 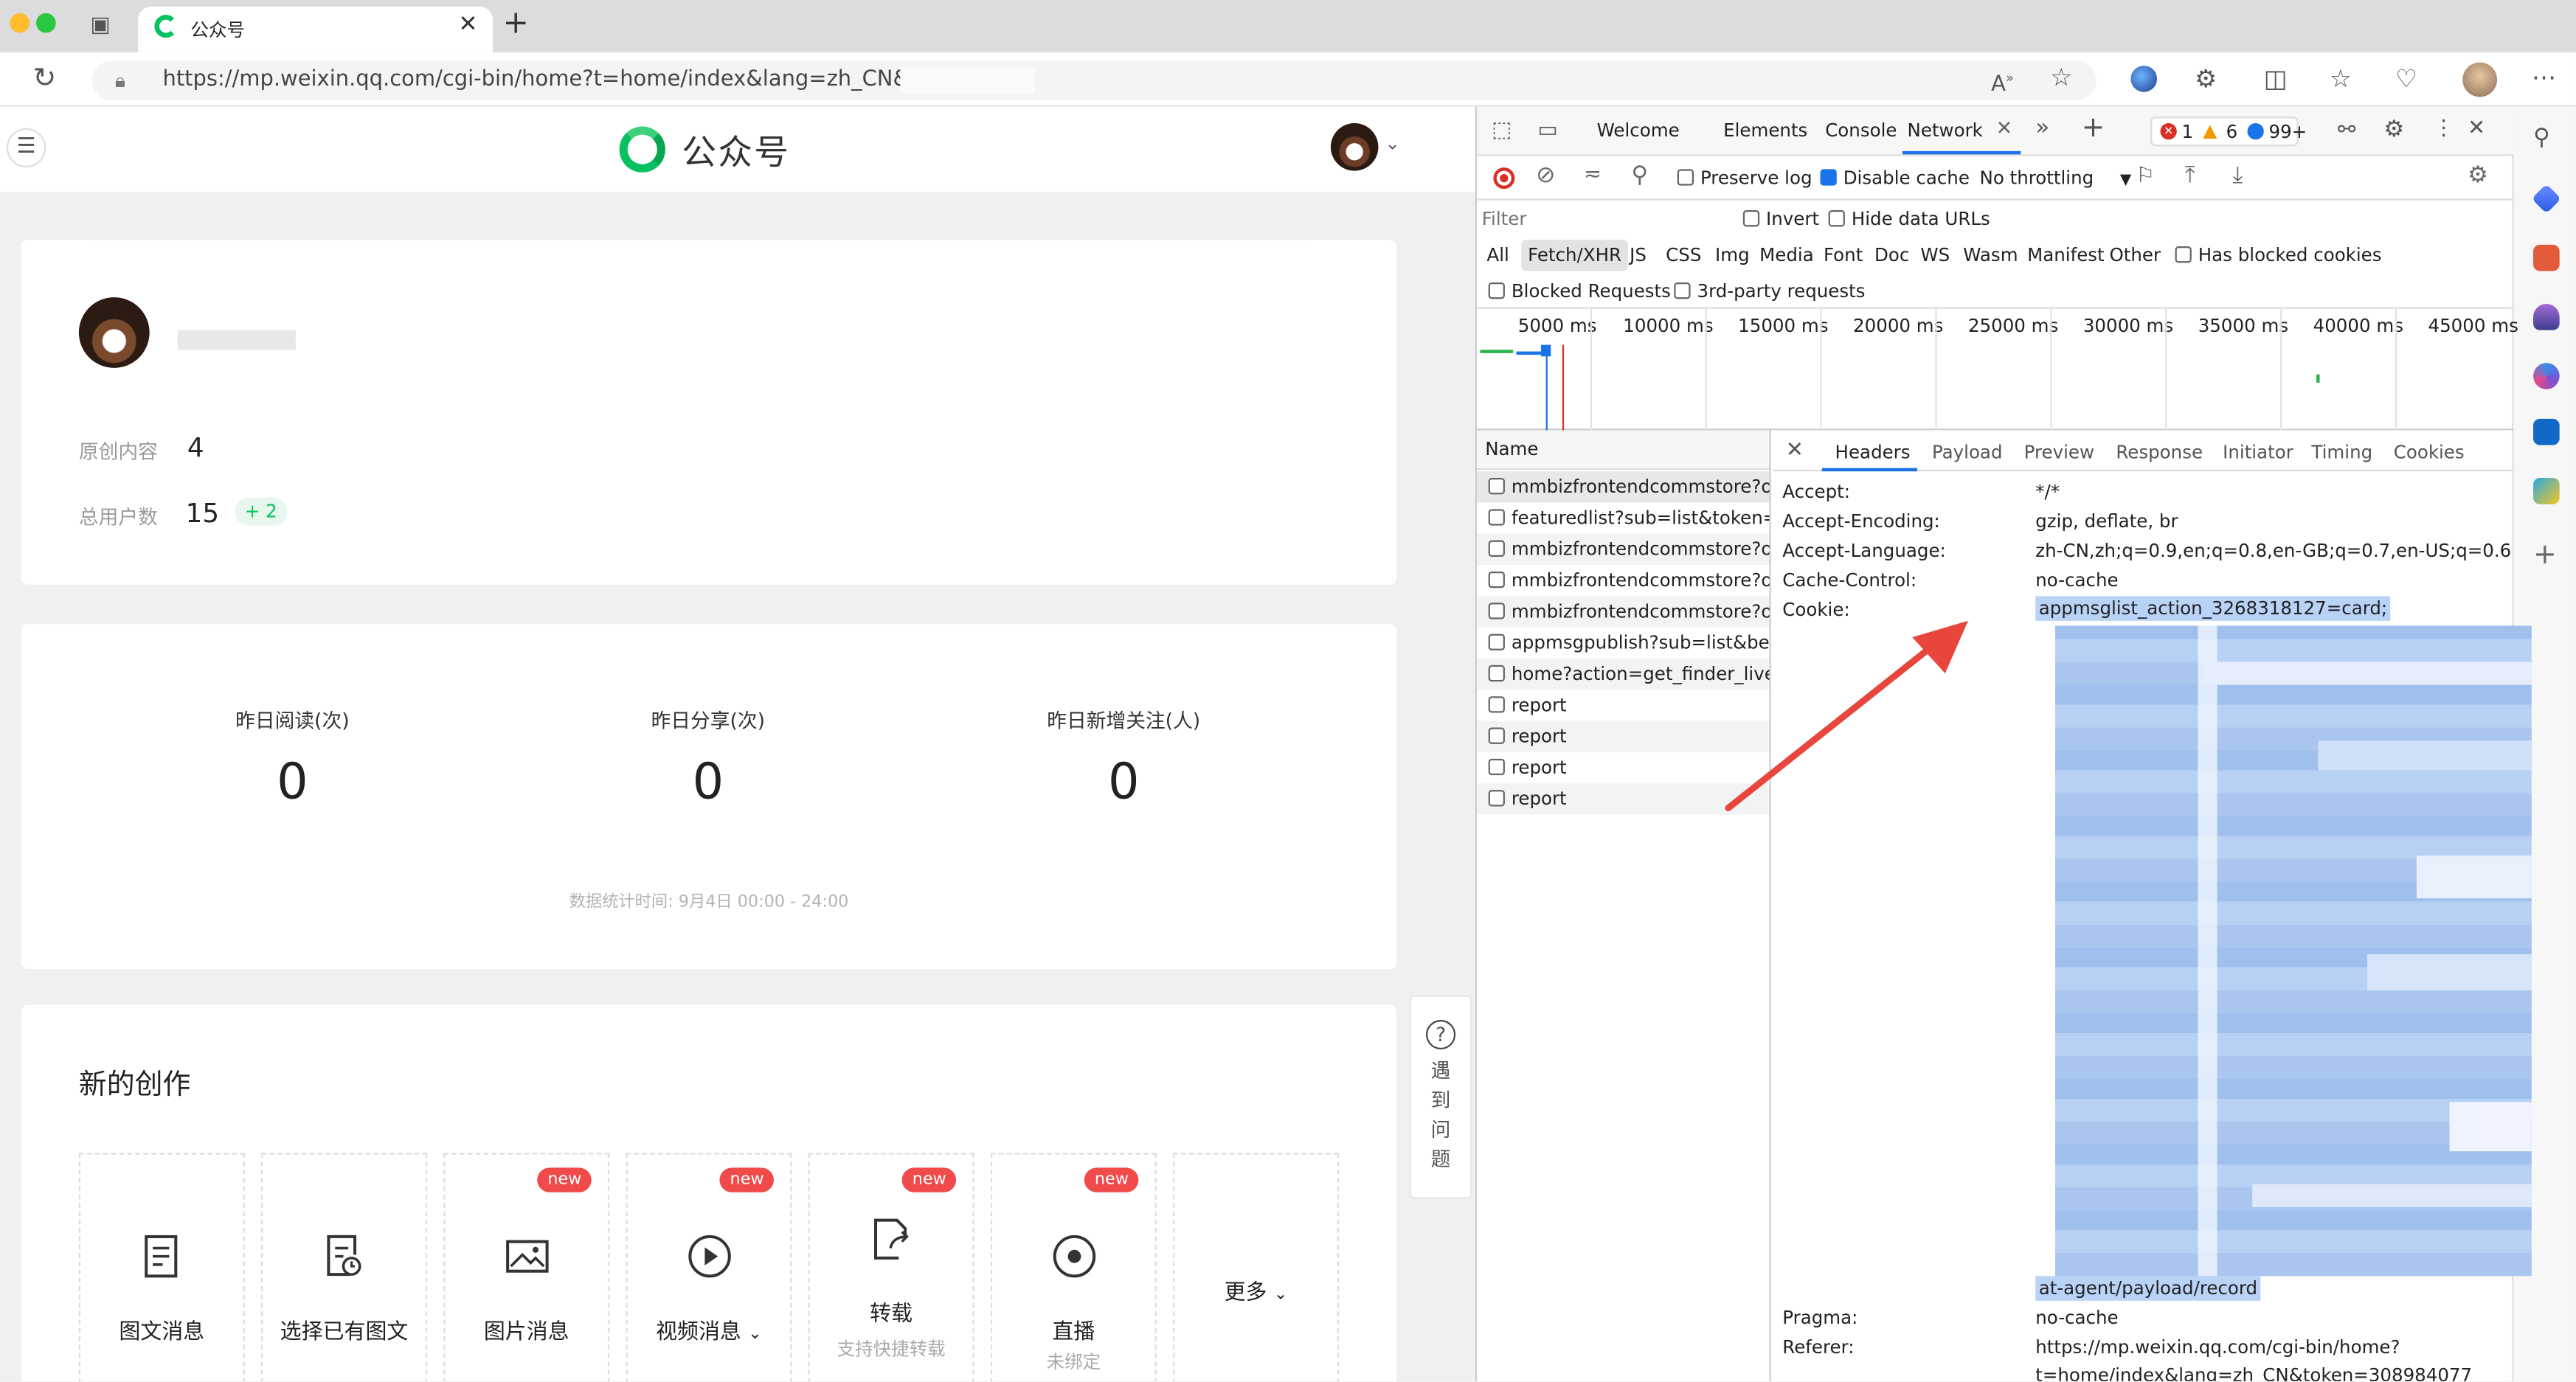 What do you see at coordinates (45, 79) in the screenshot?
I see `reload-icon: ↻` at bounding box center [45, 79].